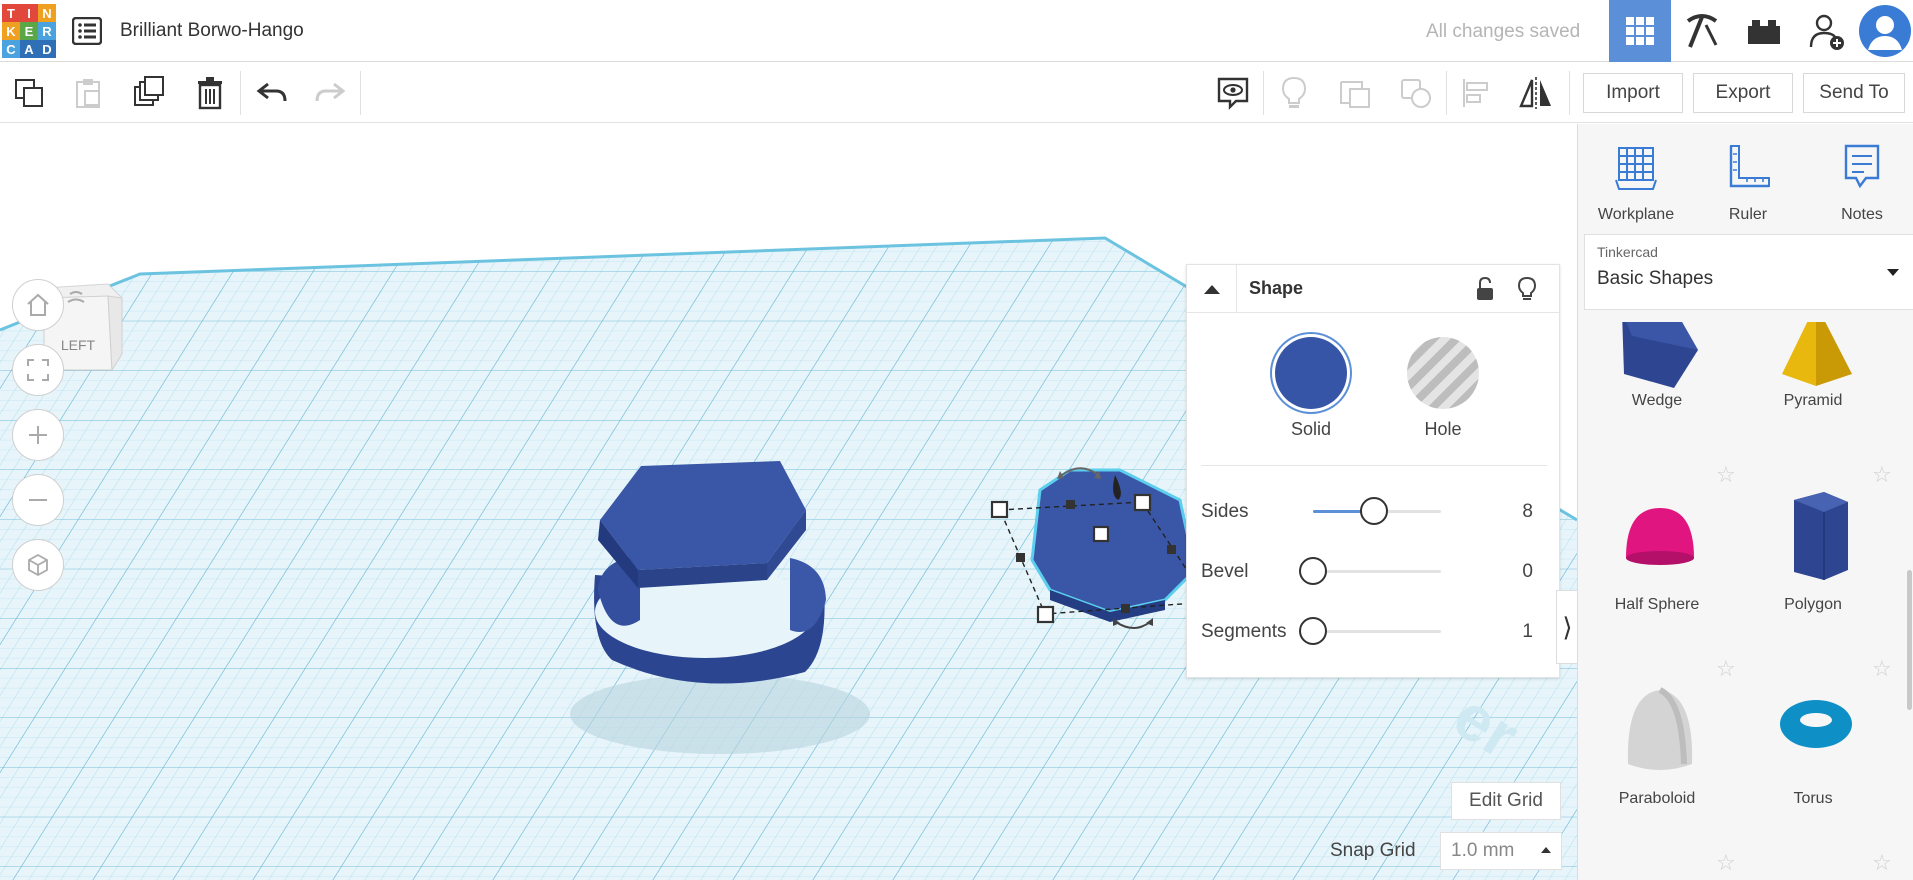 This screenshot has width=1913, height=880. I want to click on project-title: Brilliant Borwo-Hango, so click(212, 31).